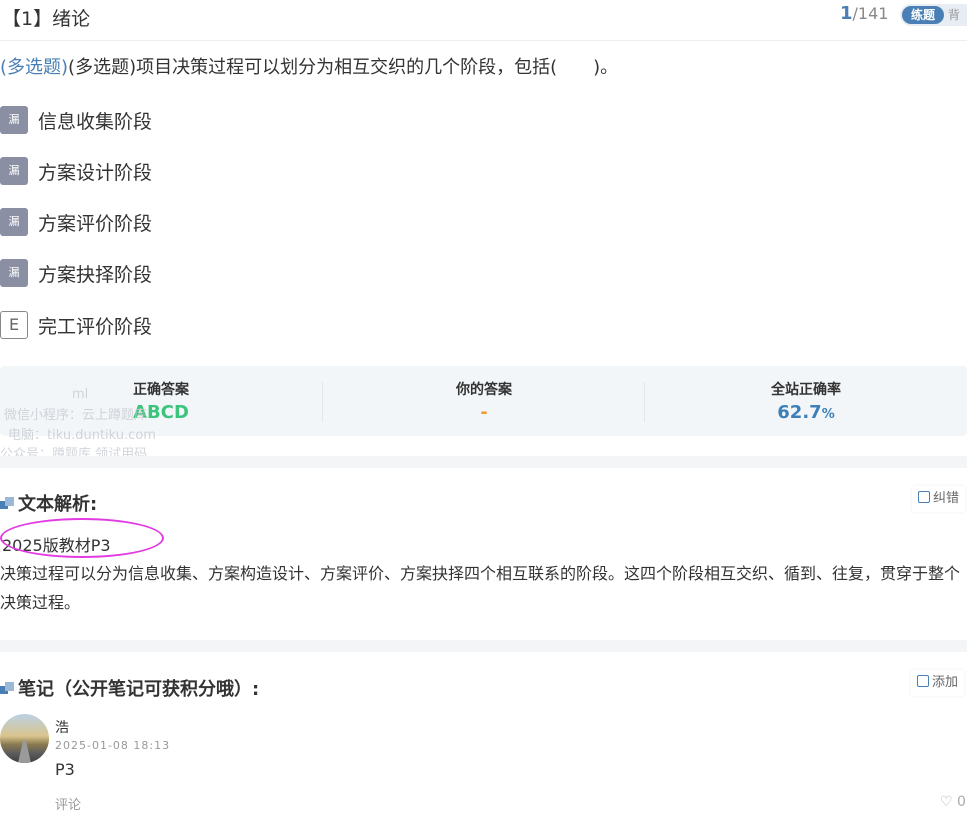 The image size is (967, 817). What do you see at coordinates (343, 67) in the screenshot?
I see `question-text: (多选题)项目决策过程可以划分为相互交织的几个阶段，包括( )。` at bounding box center [343, 67].